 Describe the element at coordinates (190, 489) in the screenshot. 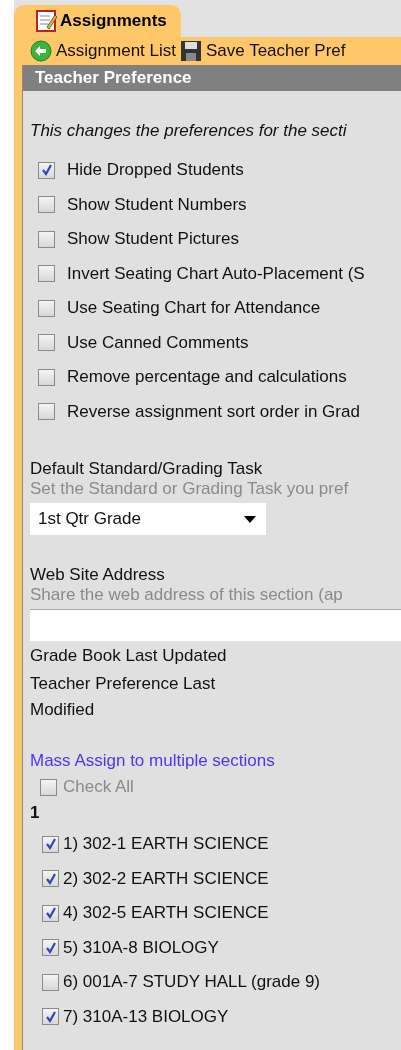

I see `field-hint: Set the Standard or Grading Task you pref` at that location.